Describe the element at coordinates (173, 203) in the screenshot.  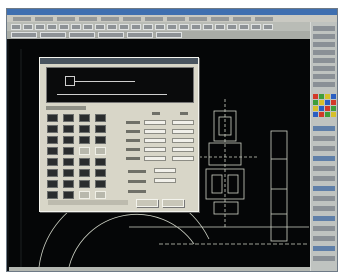
I see `cancel-button` at that location.